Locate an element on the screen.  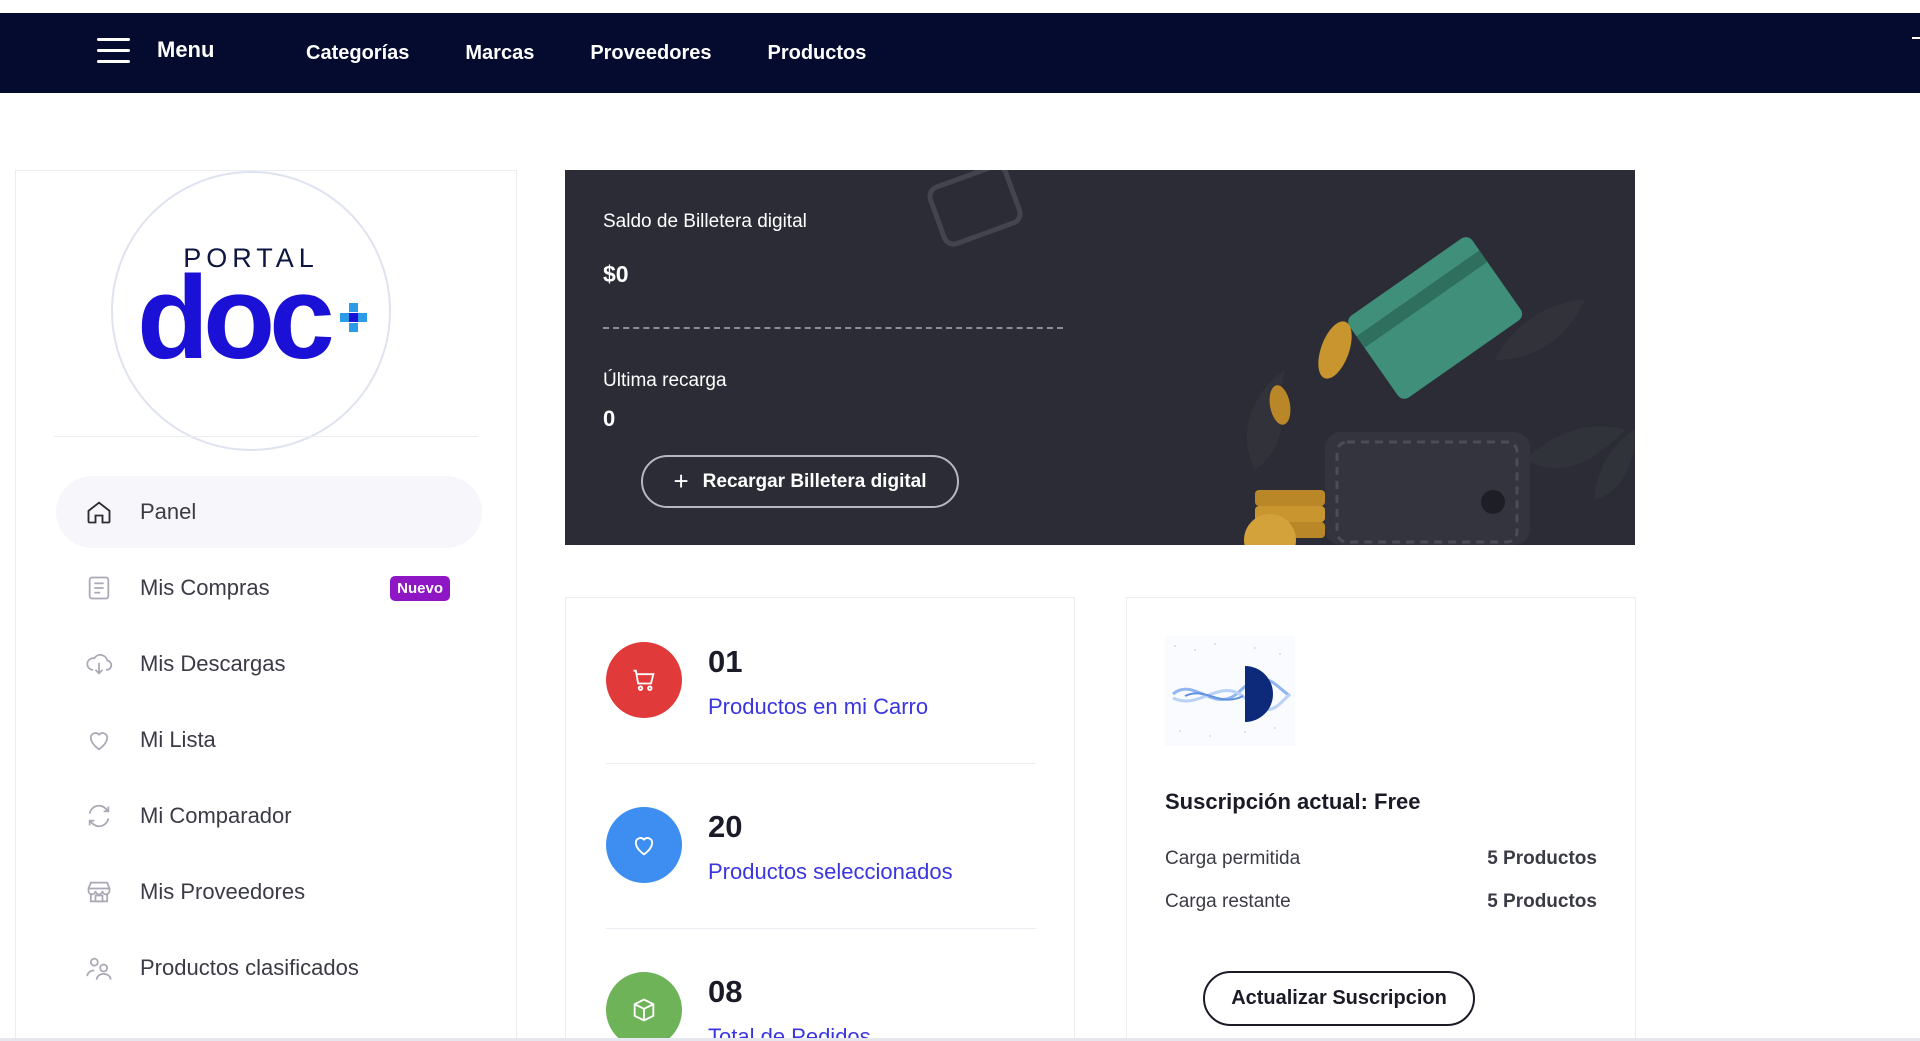
sidebar-item-panel: Panel is located at coordinates (269, 512).